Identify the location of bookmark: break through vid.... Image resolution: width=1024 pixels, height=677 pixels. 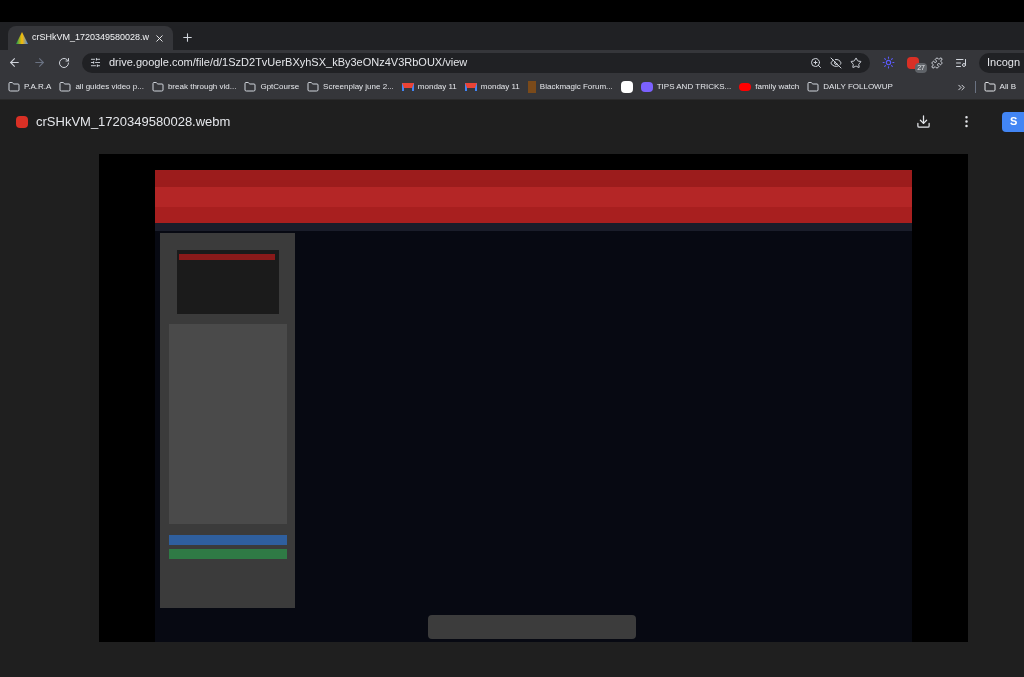
(194, 87).